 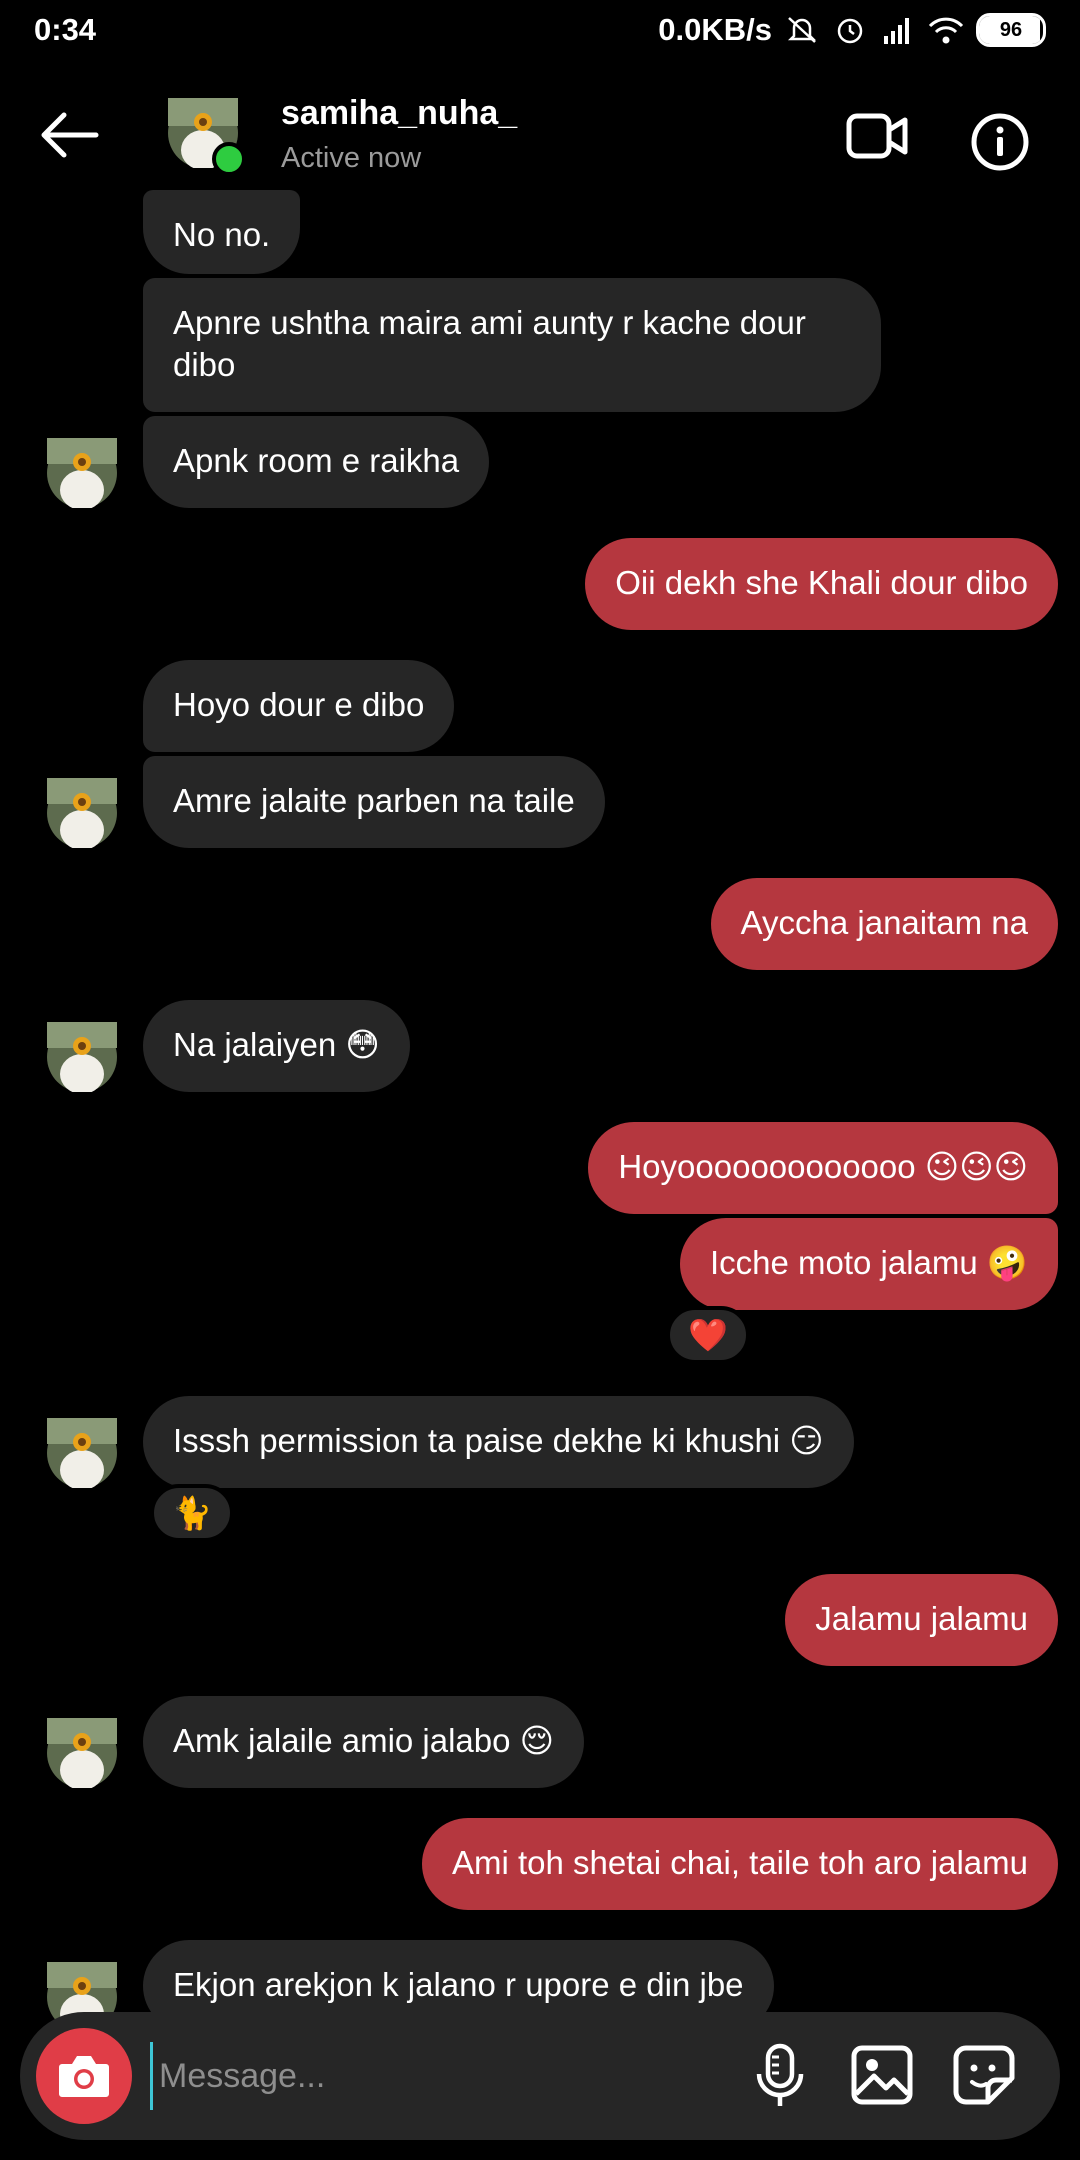 What do you see at coordinates (540, 31) in the screenshot?
I see `status-bar: 0:34 0.0KB/s 96` at bounding box center [540, 31].